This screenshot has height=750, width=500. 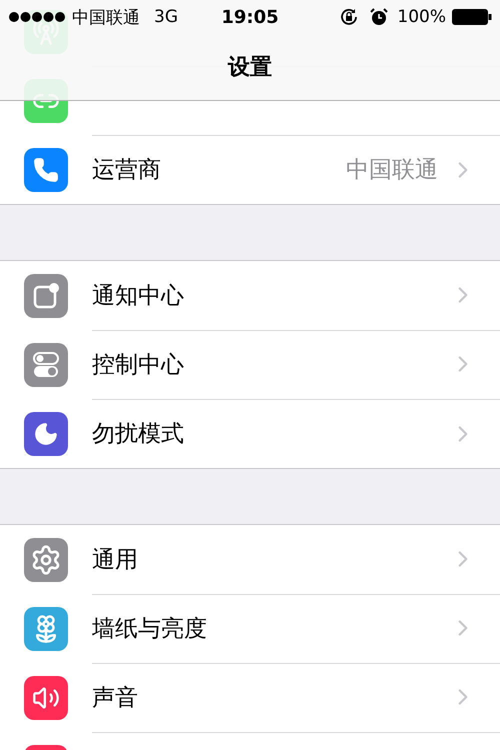 What do you see at coordinates (166, 17) in the screenshot?
I see `network-type: 3G` at bounding box center [166, 17].